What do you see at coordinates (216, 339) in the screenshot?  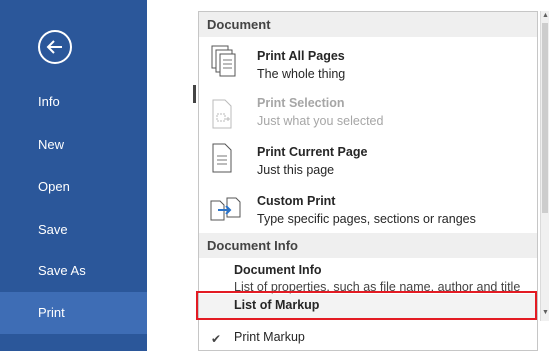 I see `checkmark-icon: ✔` at bounding box center [216, 339].